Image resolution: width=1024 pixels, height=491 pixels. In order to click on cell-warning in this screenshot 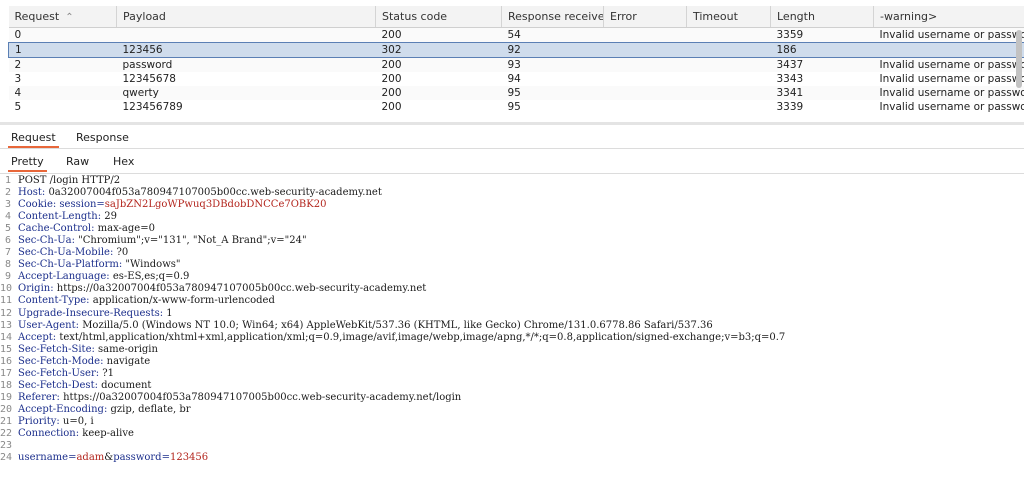, I will do `click(948, 50)`.